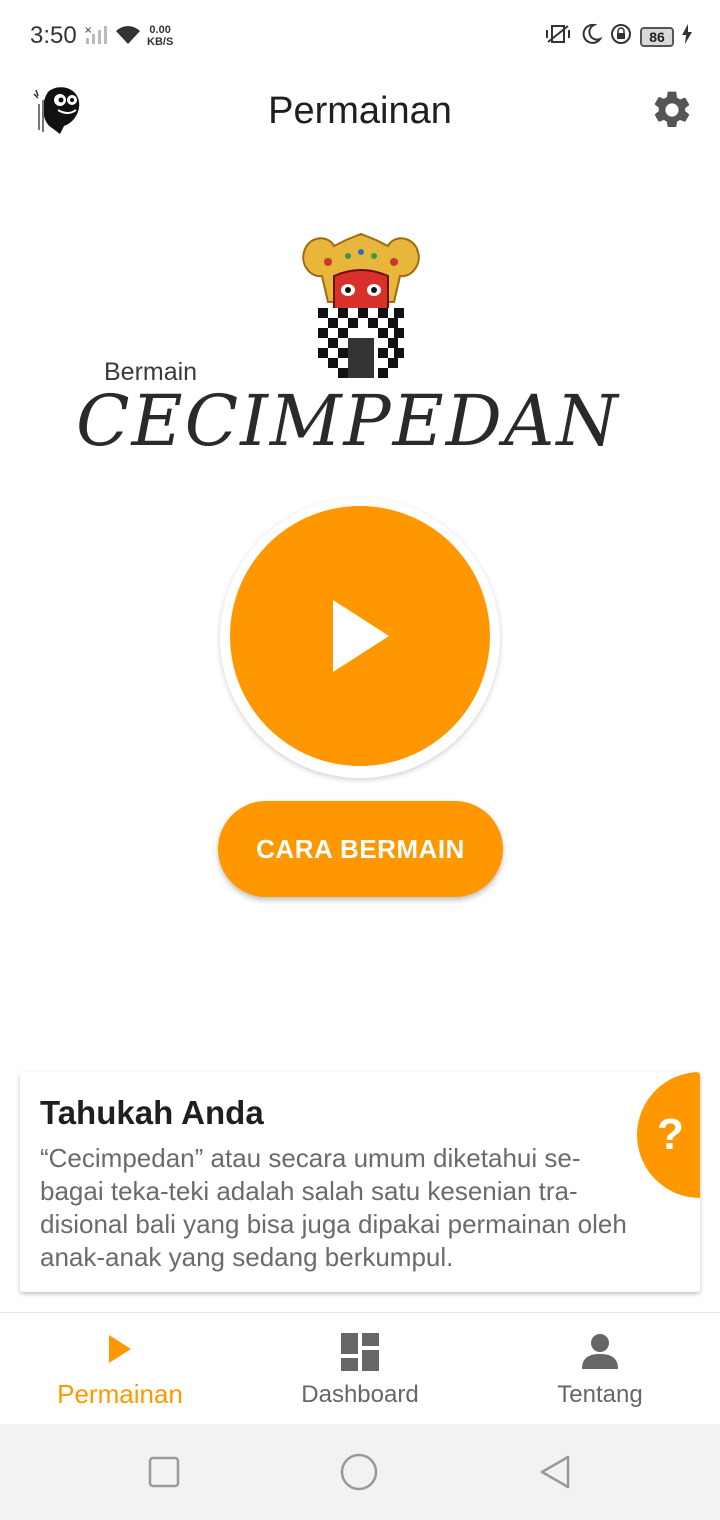 The image size is (720, 1520). I want to click on app-bar: Permainan, so click(360, 112).